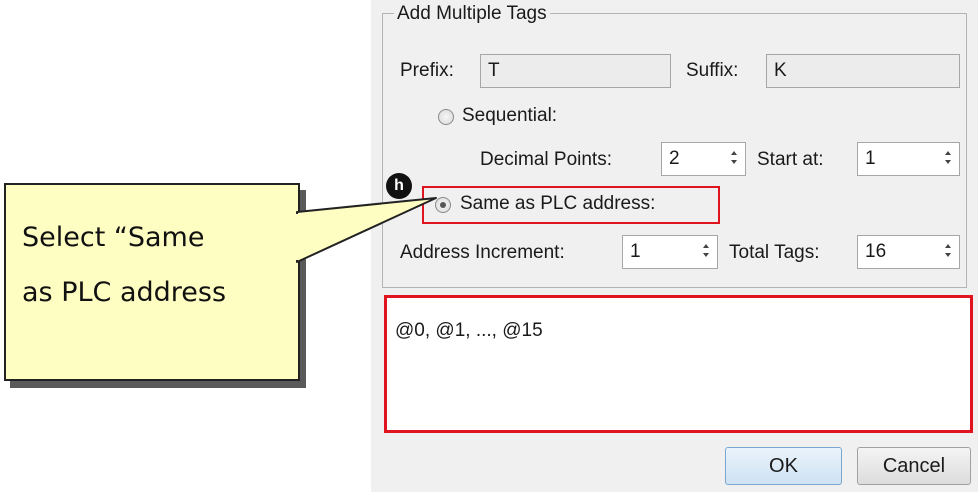 Image resolution: width=978 pixels, height=492 pixels. Describe the element at coordinates (124, 265) in the screenshot. I see `callout-text: Select “Same as PLC address` at that location.